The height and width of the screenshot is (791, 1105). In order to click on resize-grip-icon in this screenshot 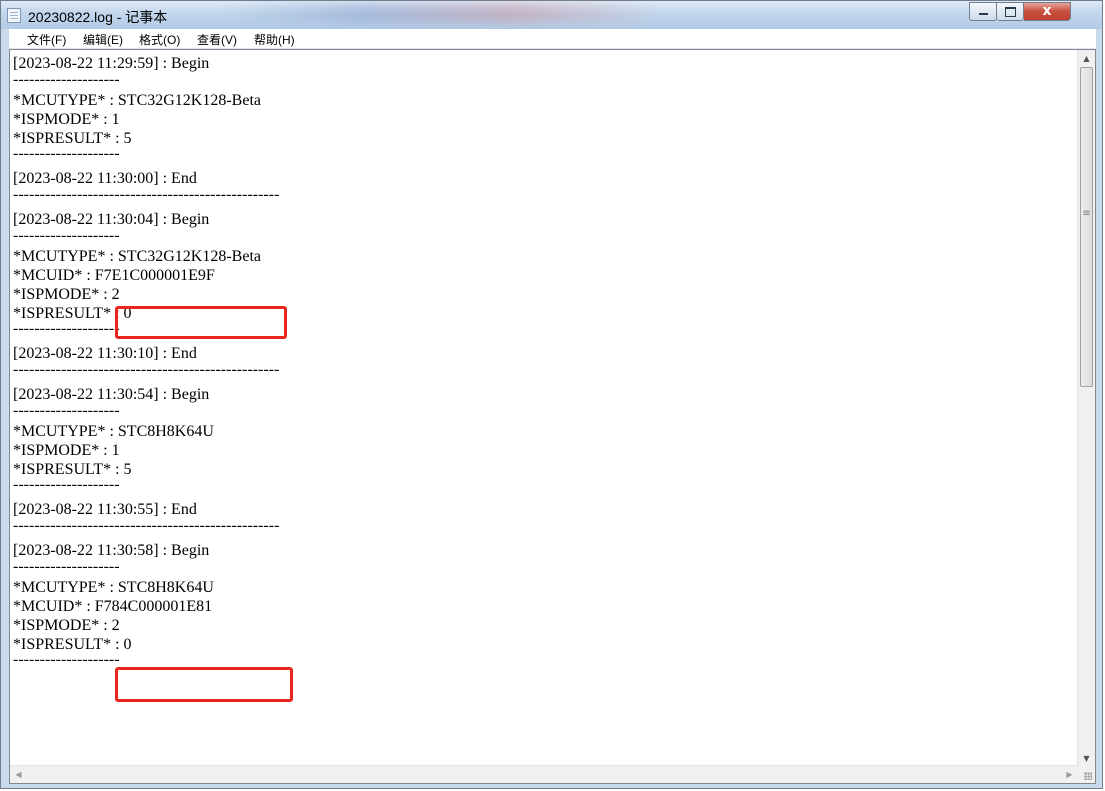, I will do `click(1086, 774)`.